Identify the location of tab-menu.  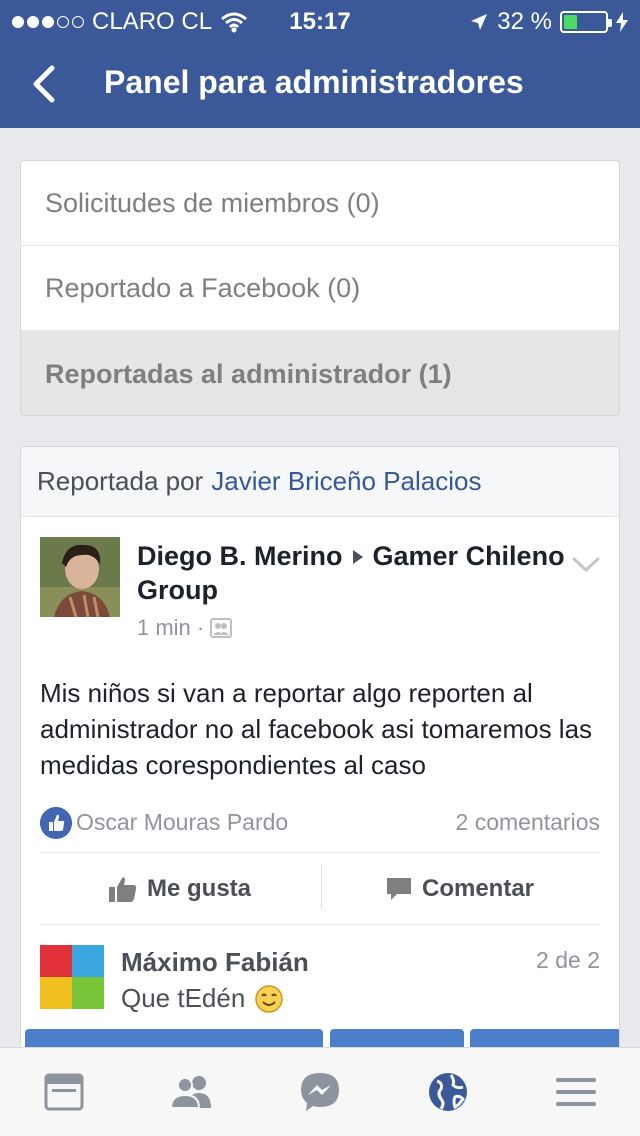
(576, 1092).